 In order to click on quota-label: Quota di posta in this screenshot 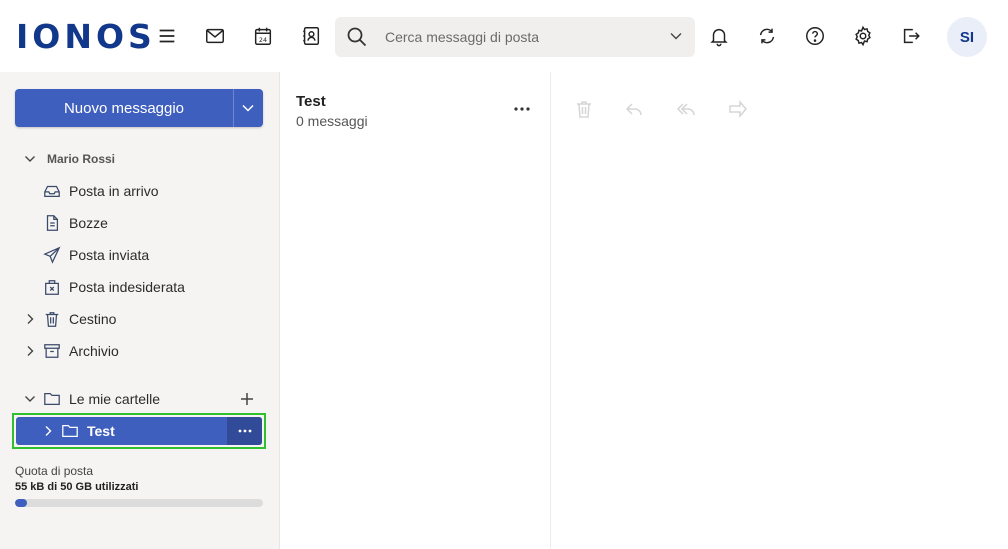, I will do `click(54, 471)`.